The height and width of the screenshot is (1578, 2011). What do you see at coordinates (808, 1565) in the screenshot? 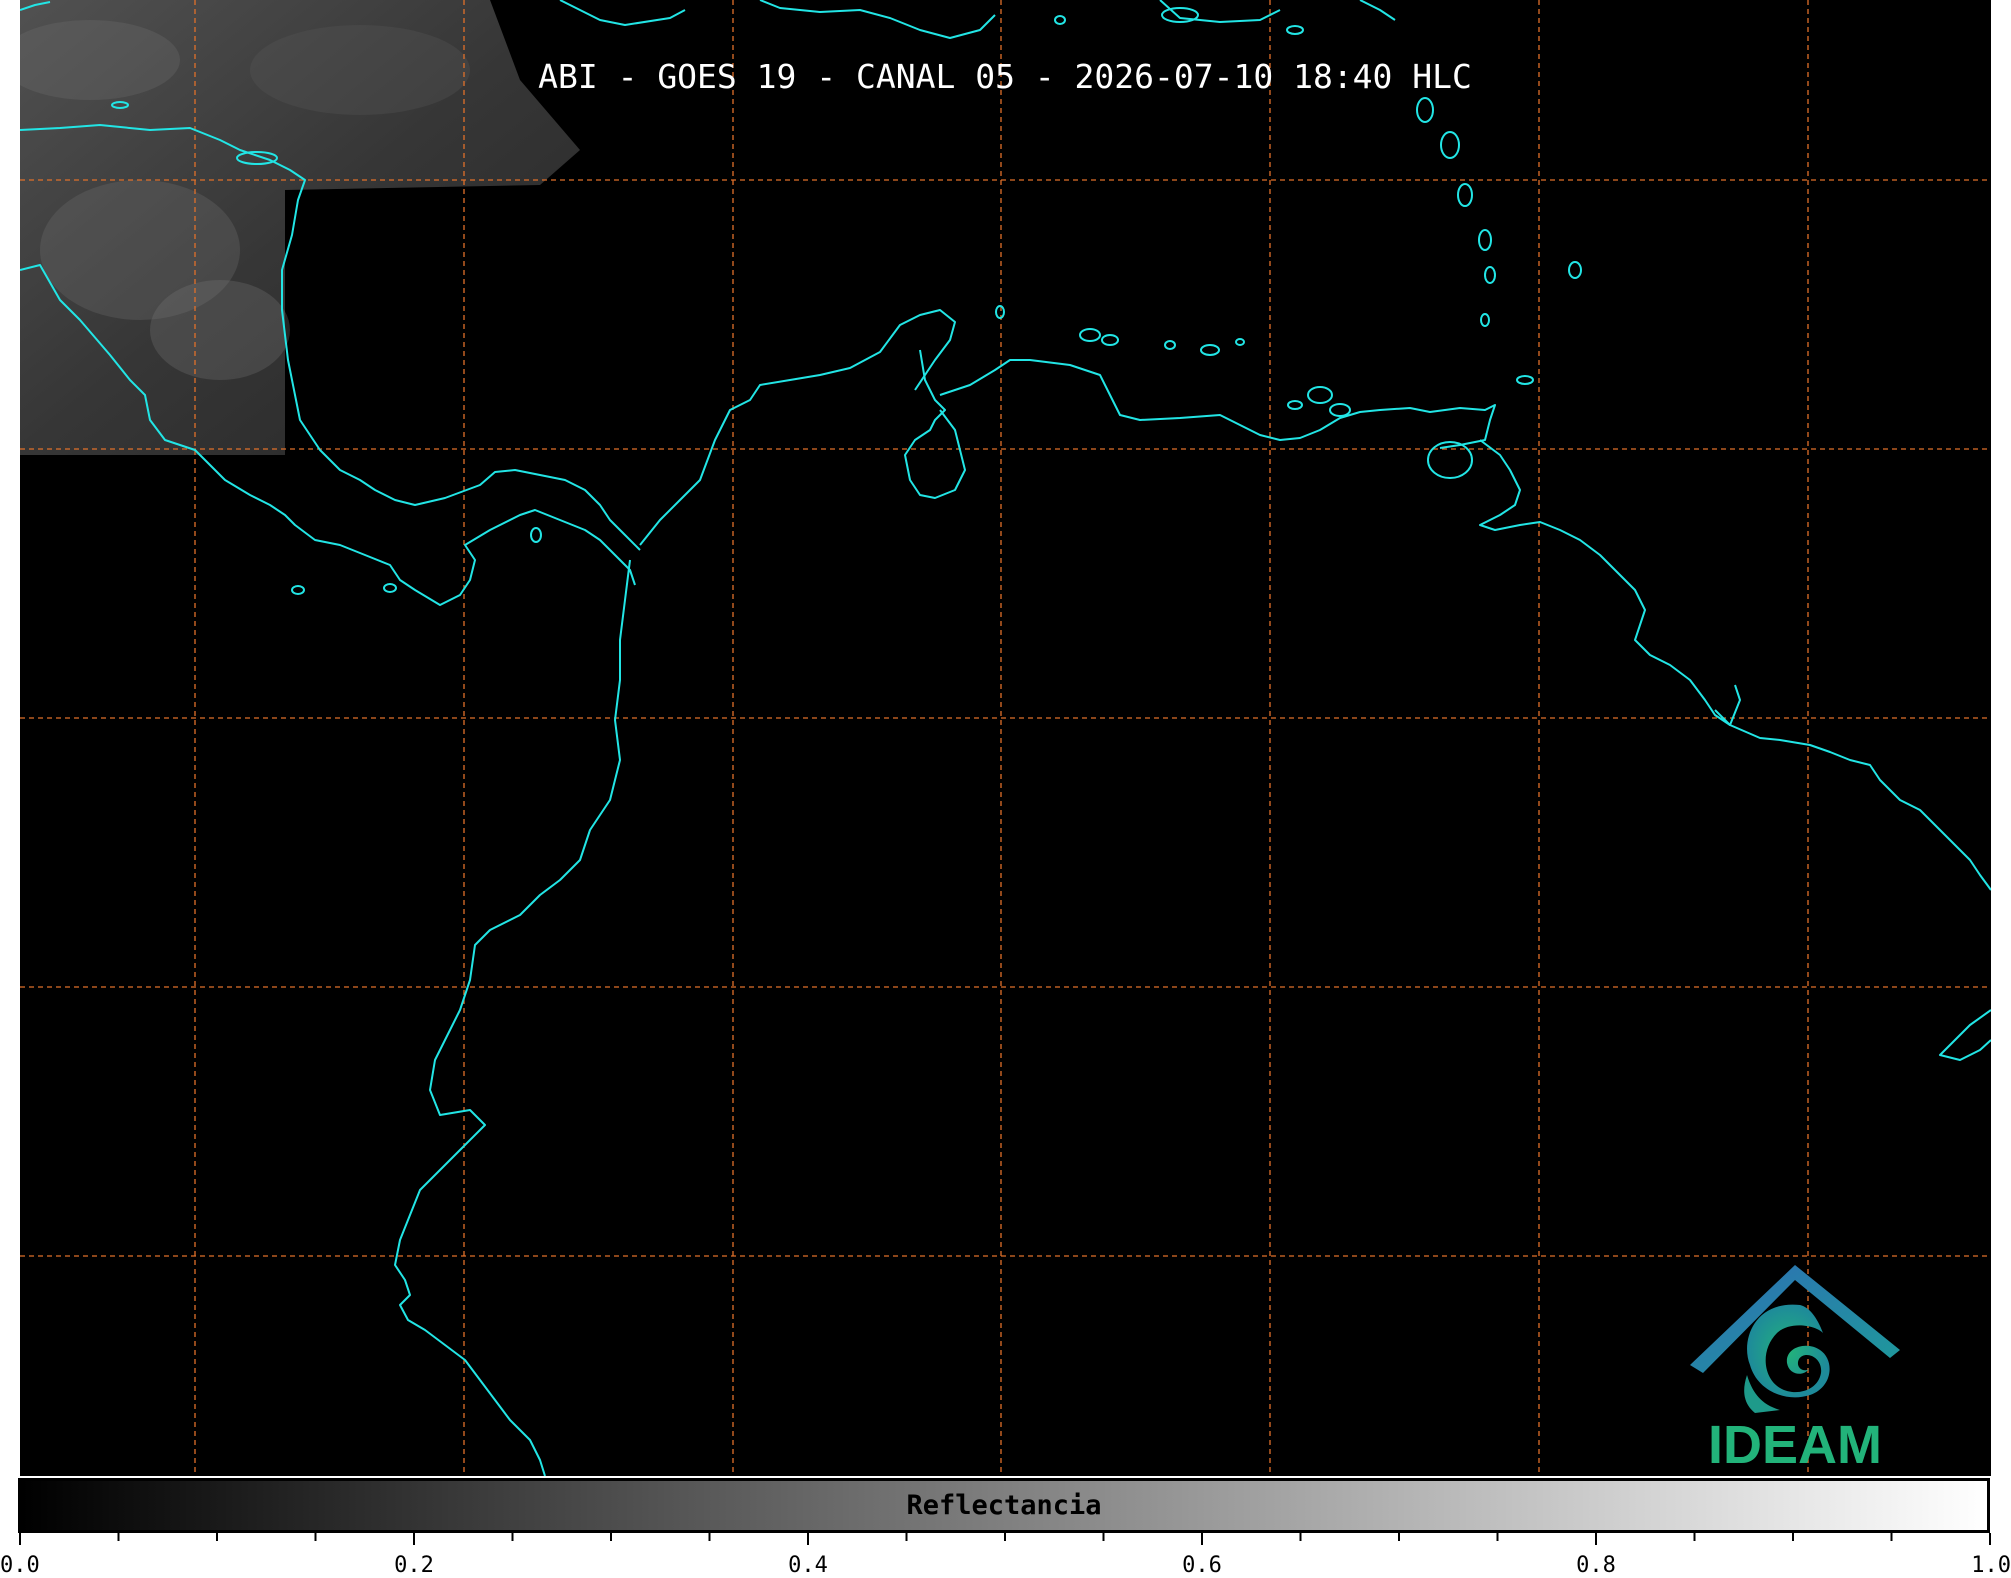
I see `colorbar-tick-label: 0.4` at bounding box center [808, 1565].